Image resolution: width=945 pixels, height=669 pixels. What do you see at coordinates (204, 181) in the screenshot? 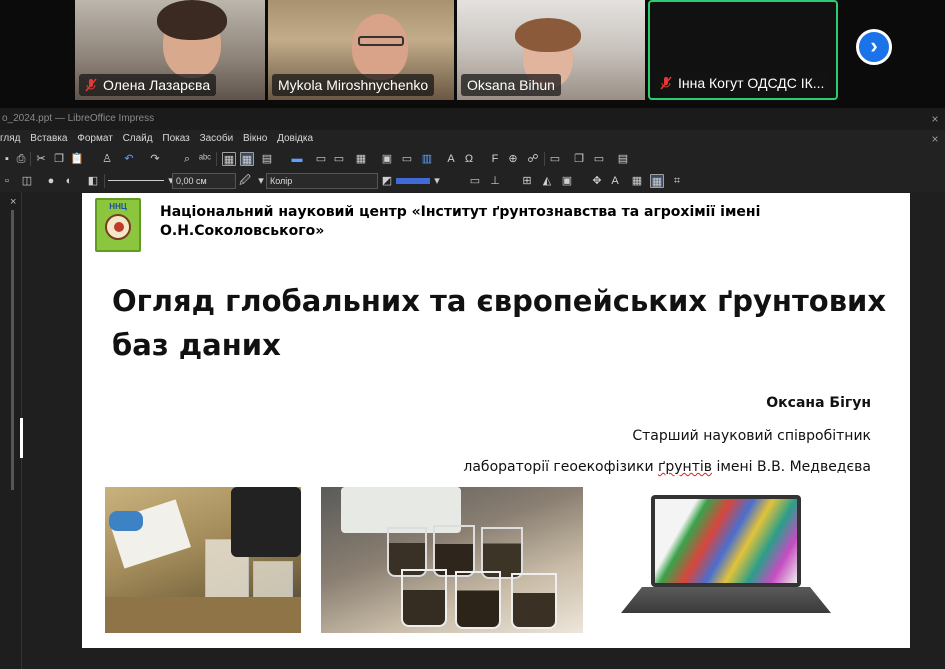
I see `line-width-field: 0,00 см` at bounding box center [204, 181].